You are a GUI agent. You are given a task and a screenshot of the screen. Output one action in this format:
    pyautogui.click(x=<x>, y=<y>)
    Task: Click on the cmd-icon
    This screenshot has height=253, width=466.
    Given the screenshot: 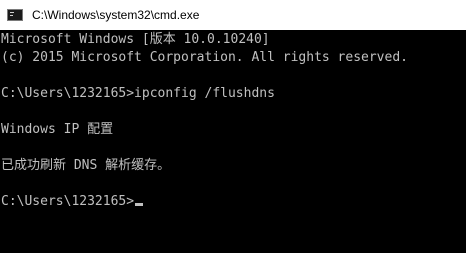 What is the action you would take?
    pyautogui.click(x=15, y=15)
    